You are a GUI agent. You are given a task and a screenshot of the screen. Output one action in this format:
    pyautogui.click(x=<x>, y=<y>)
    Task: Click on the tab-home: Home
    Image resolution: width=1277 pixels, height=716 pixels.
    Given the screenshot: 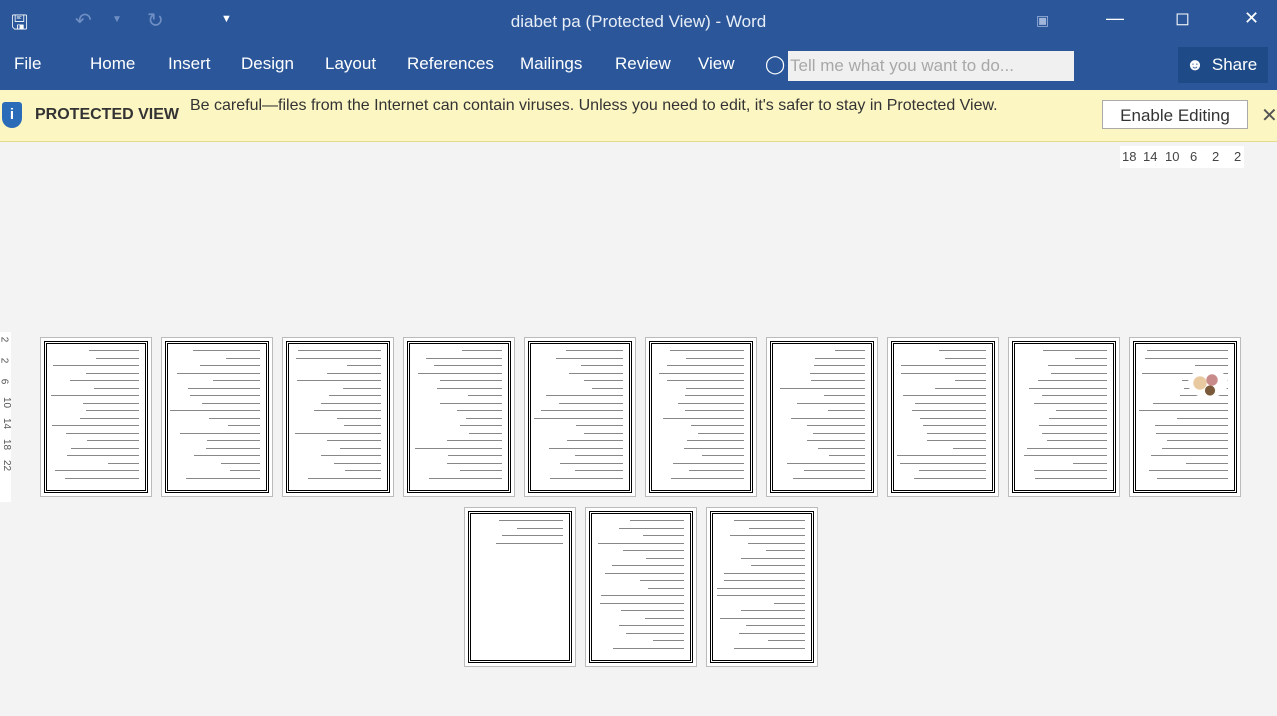 What is the action you would take?
    pyautogui.click(x=112, y=64)
    